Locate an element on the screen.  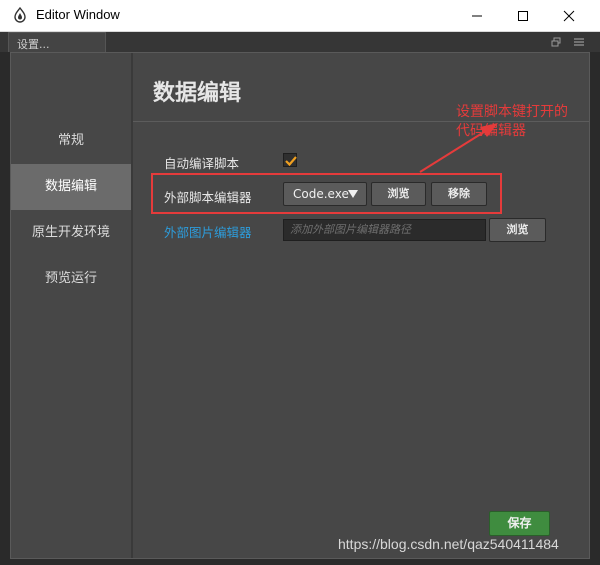
nav-item-data-edit: 数据编辑 is located at coordinates (71, 187).